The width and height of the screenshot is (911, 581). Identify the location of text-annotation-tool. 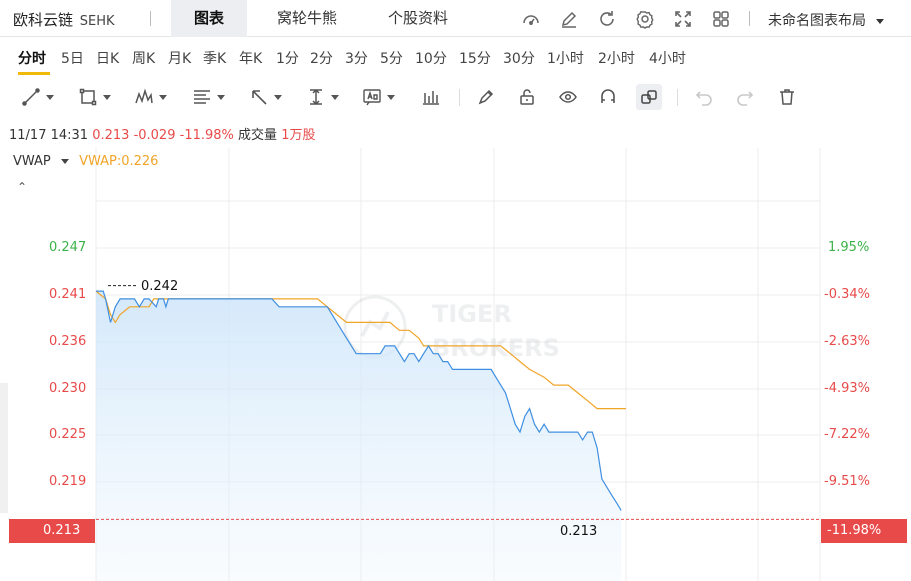
(378, 97).